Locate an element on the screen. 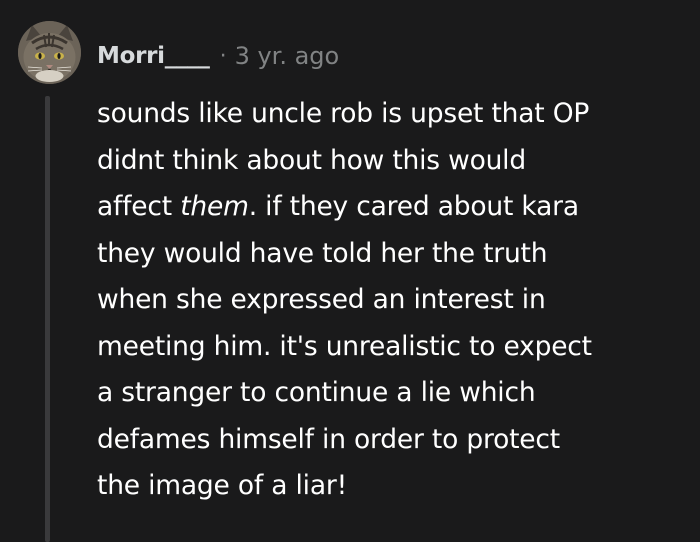 The height and width of the screenshot is (542, 700). comment-line-text: affect is located at coordinates (139, 206).